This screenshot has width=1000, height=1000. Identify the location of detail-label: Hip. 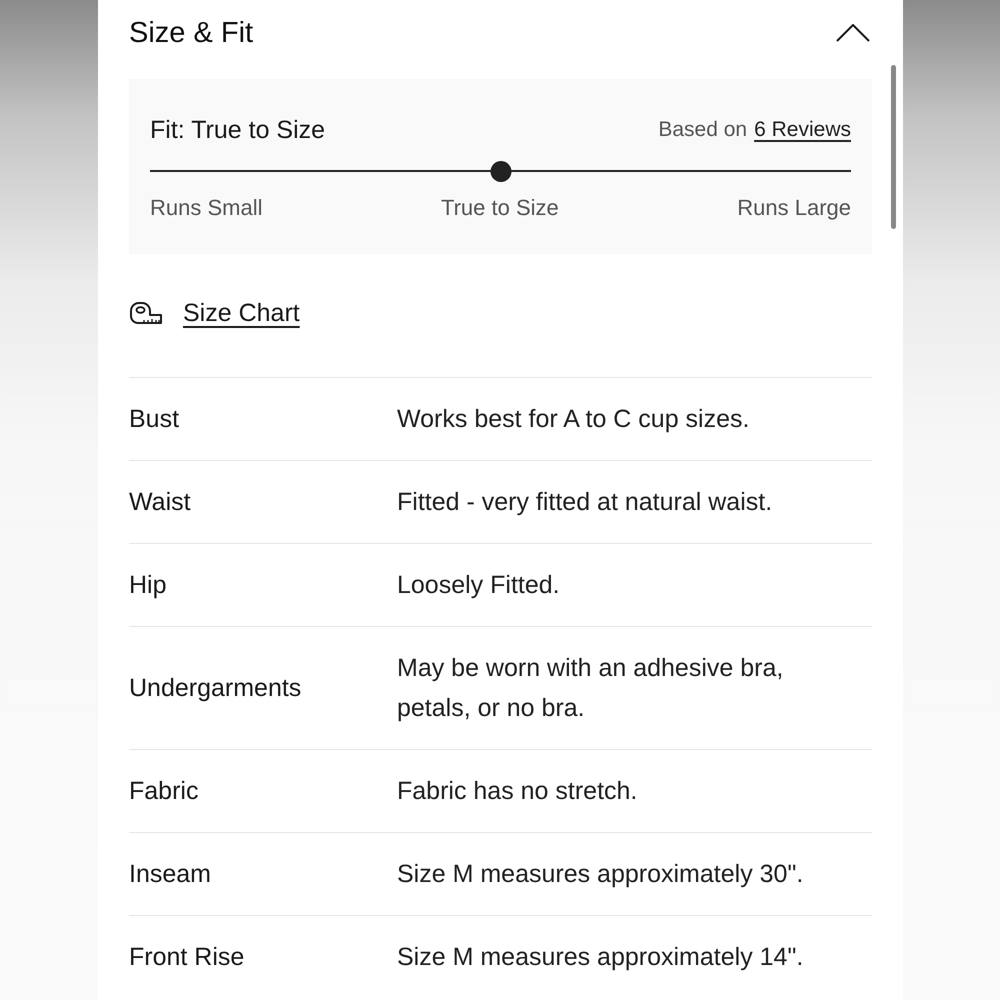
(148, 585).